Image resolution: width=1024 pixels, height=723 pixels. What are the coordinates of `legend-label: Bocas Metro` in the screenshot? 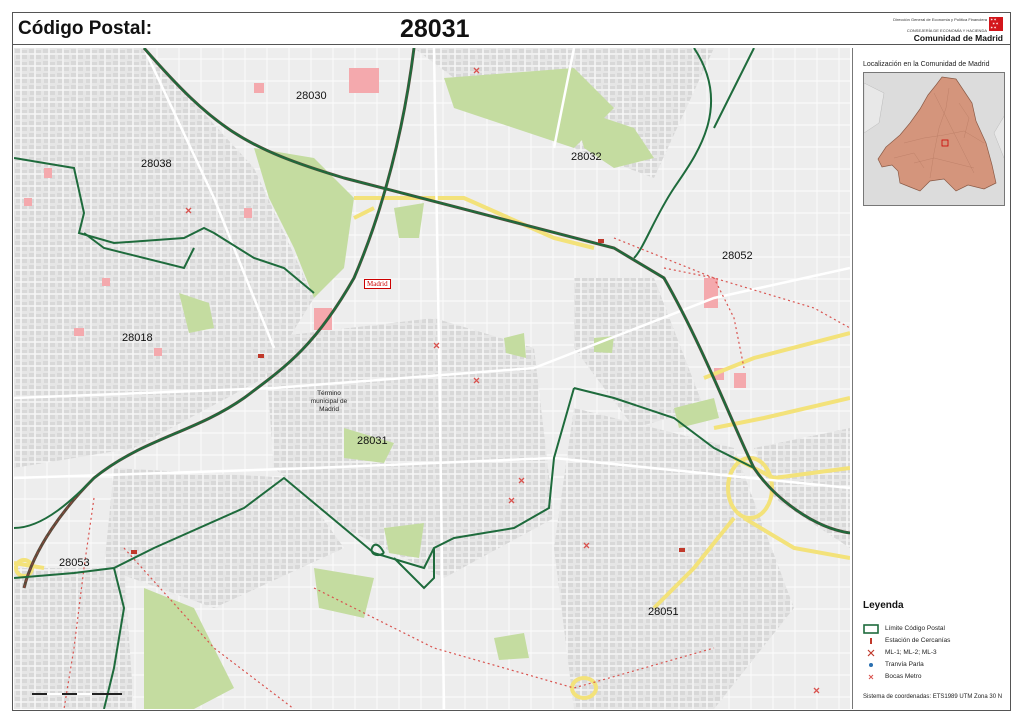 It's located at (903, 676).